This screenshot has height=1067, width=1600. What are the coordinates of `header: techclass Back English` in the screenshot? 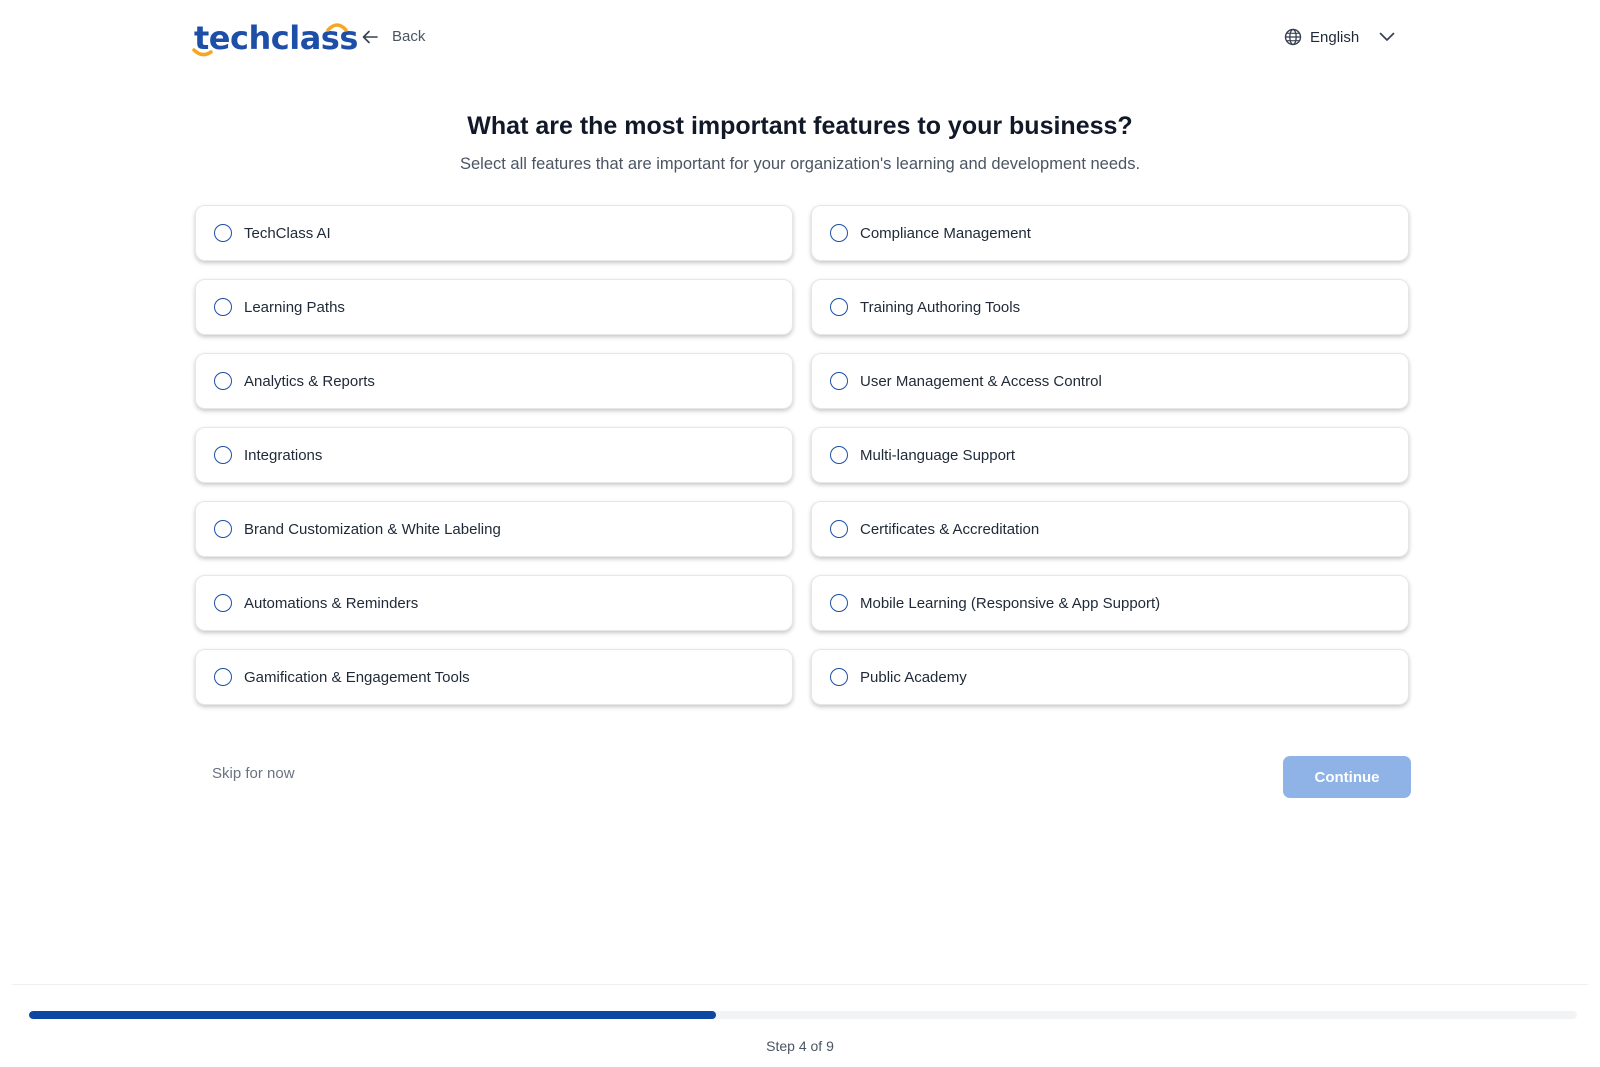 It's located at (800, 40).